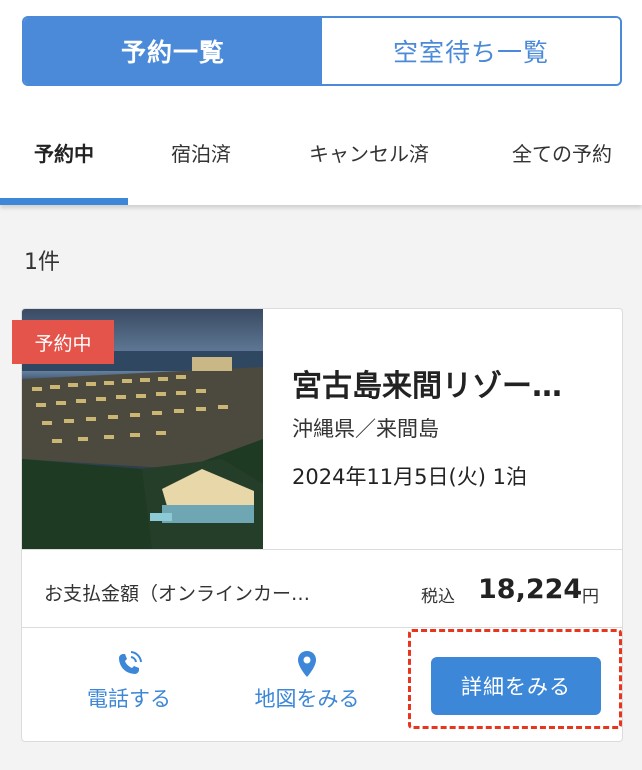 Image resolution: width=642 pixels, height=770 pixels. I want to click on map-pin-icon, so click(307, 664).